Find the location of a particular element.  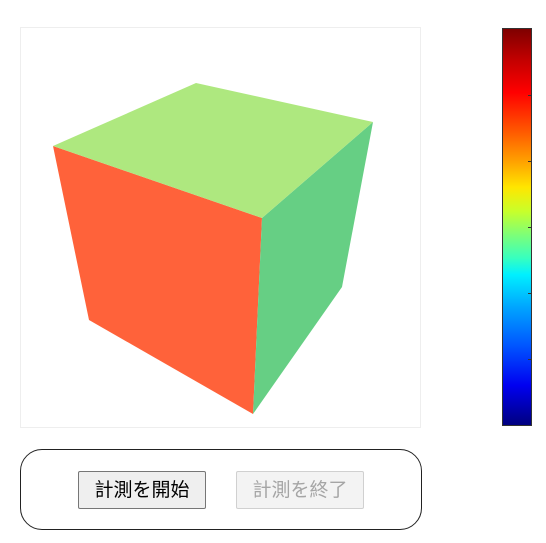

start-measurement-button: 計測を開始 is located at coordinates (142, 490).